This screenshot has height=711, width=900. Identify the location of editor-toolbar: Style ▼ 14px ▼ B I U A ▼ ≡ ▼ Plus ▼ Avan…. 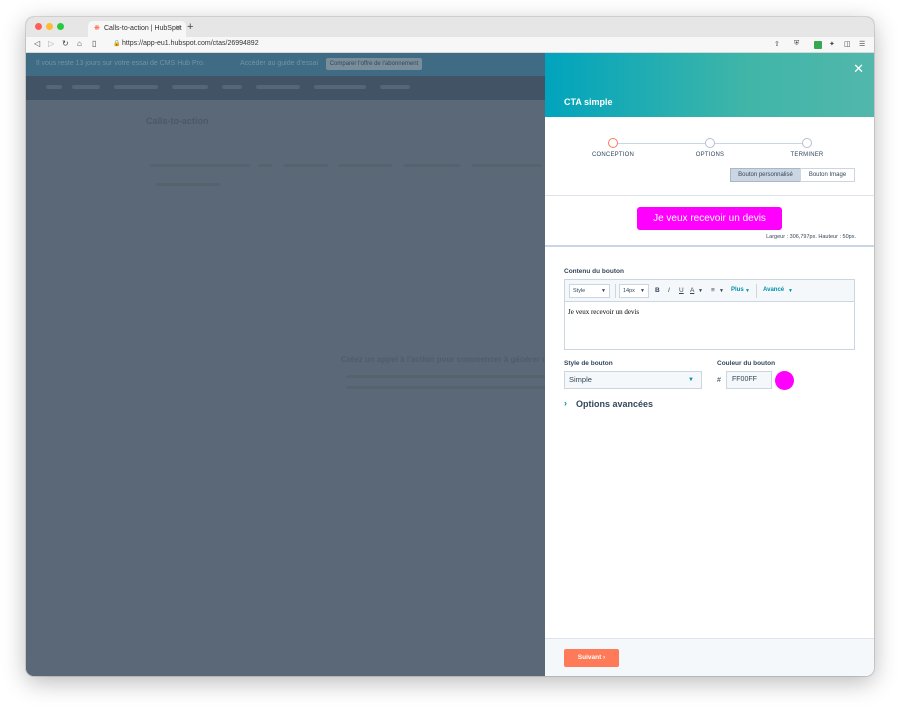
(709, 291).